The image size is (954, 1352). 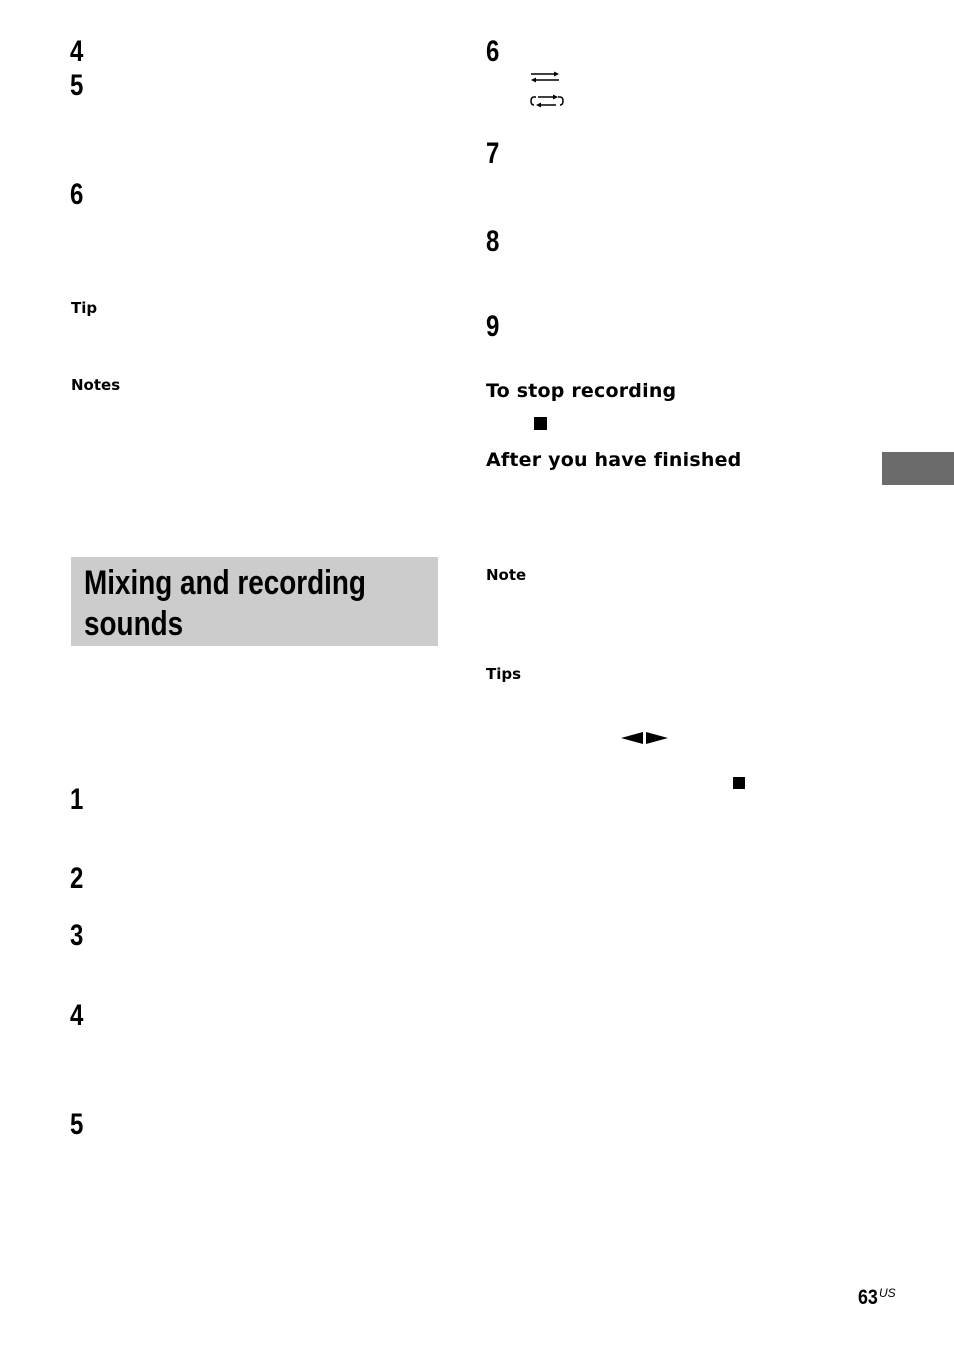 I want to click on repeat-arrows-icon, so click(x=545, y=77).